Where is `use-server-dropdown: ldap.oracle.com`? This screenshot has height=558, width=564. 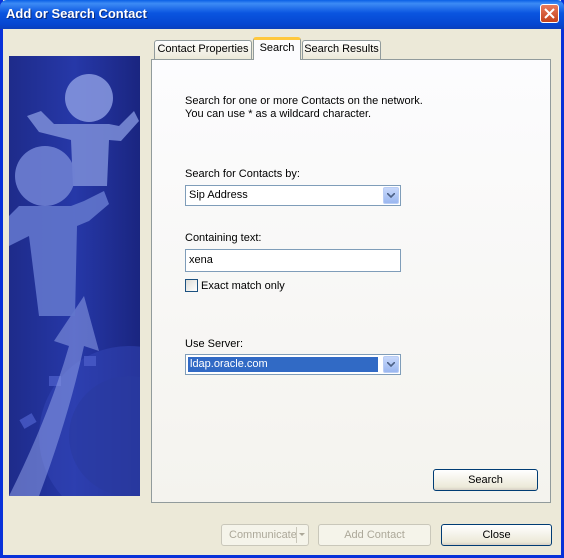
use-server-dropdown: ldap.oracle.com is located at coordinates (293, 364).